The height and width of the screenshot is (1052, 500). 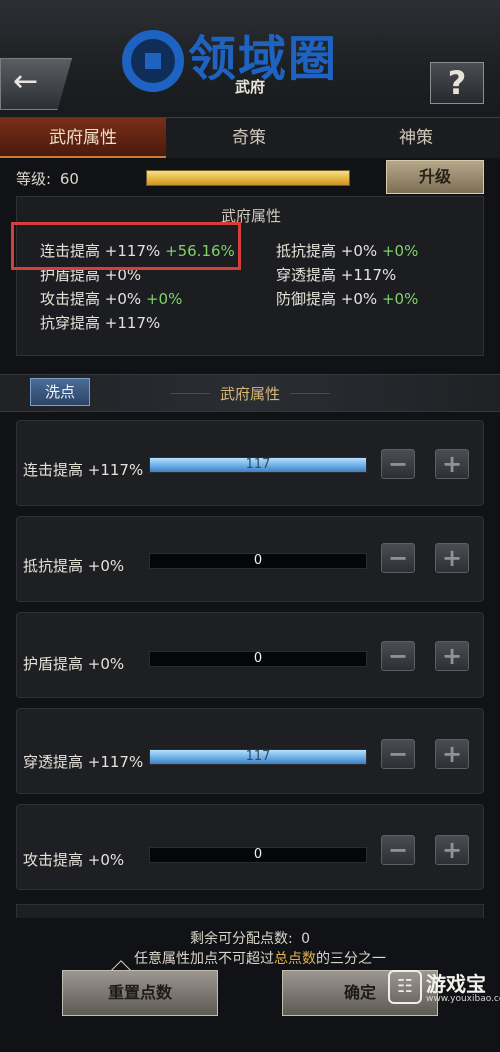 I want to click on tab-qice: 奇策, so click(x=249, y=138).